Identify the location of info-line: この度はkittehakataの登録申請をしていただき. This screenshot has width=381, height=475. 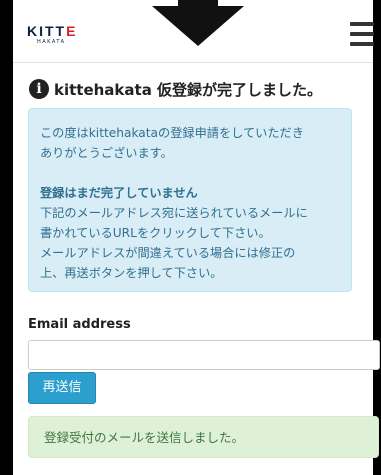
(172, 133).